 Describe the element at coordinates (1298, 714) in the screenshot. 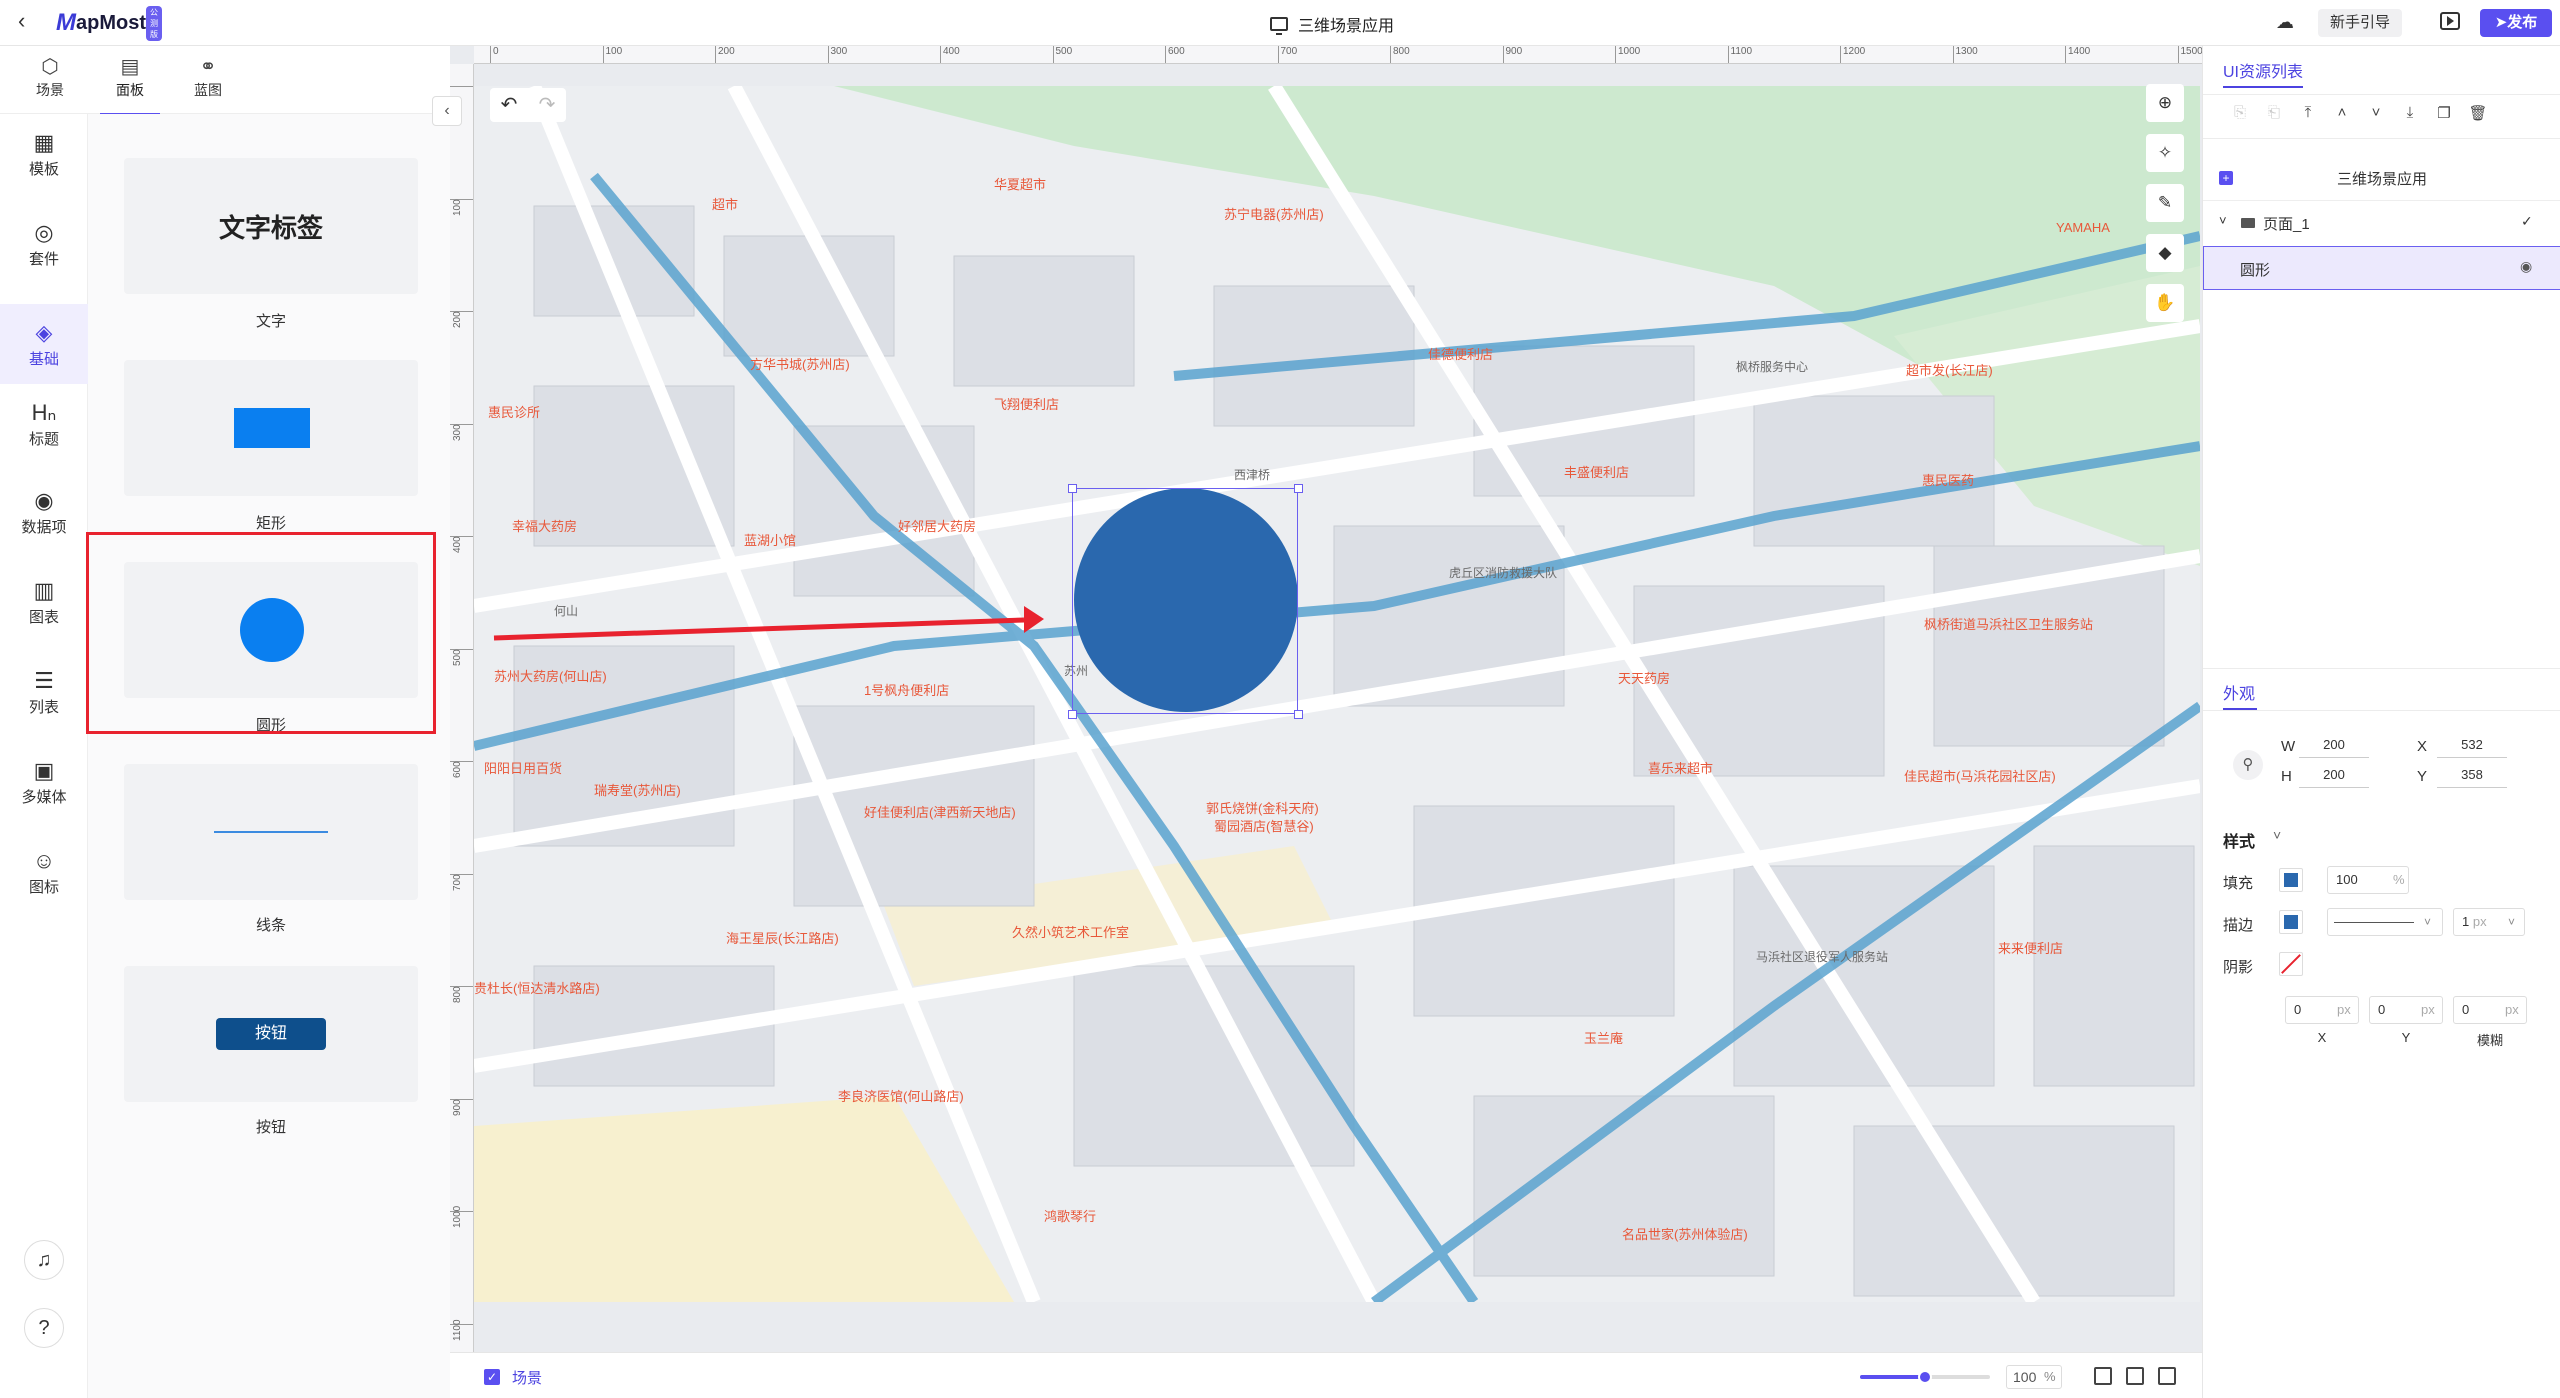

I see `resize-handle-br` at that location.